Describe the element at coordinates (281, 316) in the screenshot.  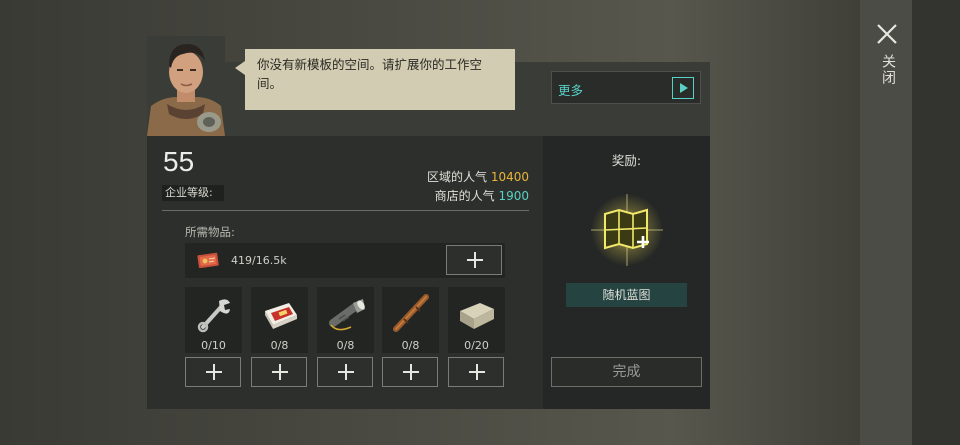
I see `cigarette-pack-icon` at that location.